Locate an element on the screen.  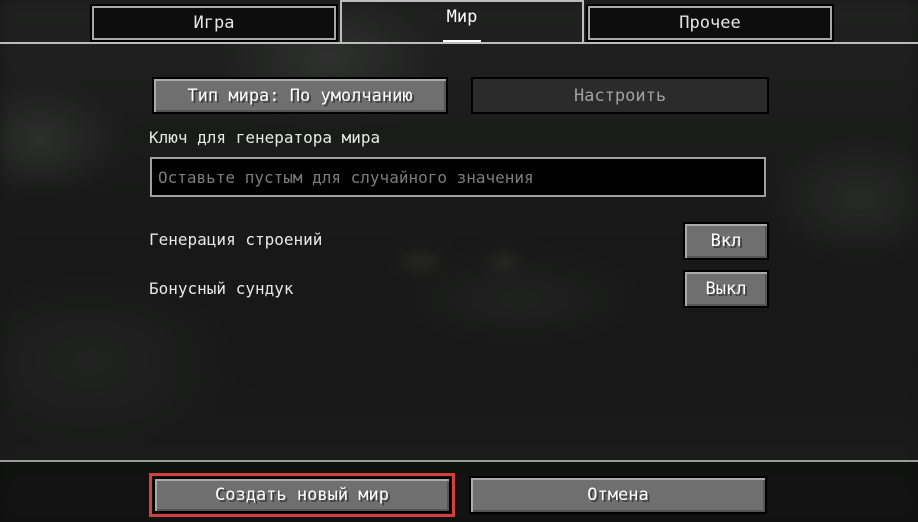
structures-toggle-button: Вкл is located at coordinates (726, 241).